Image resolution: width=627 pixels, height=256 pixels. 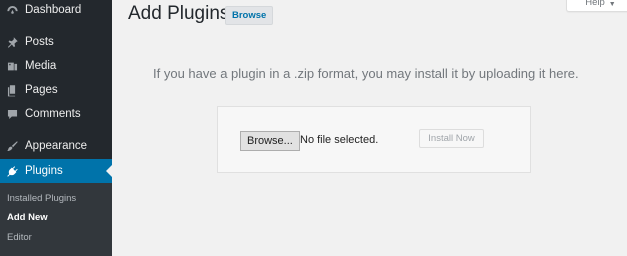 I want to click on help-tab: Help ▼, so click(x=596, y=6).